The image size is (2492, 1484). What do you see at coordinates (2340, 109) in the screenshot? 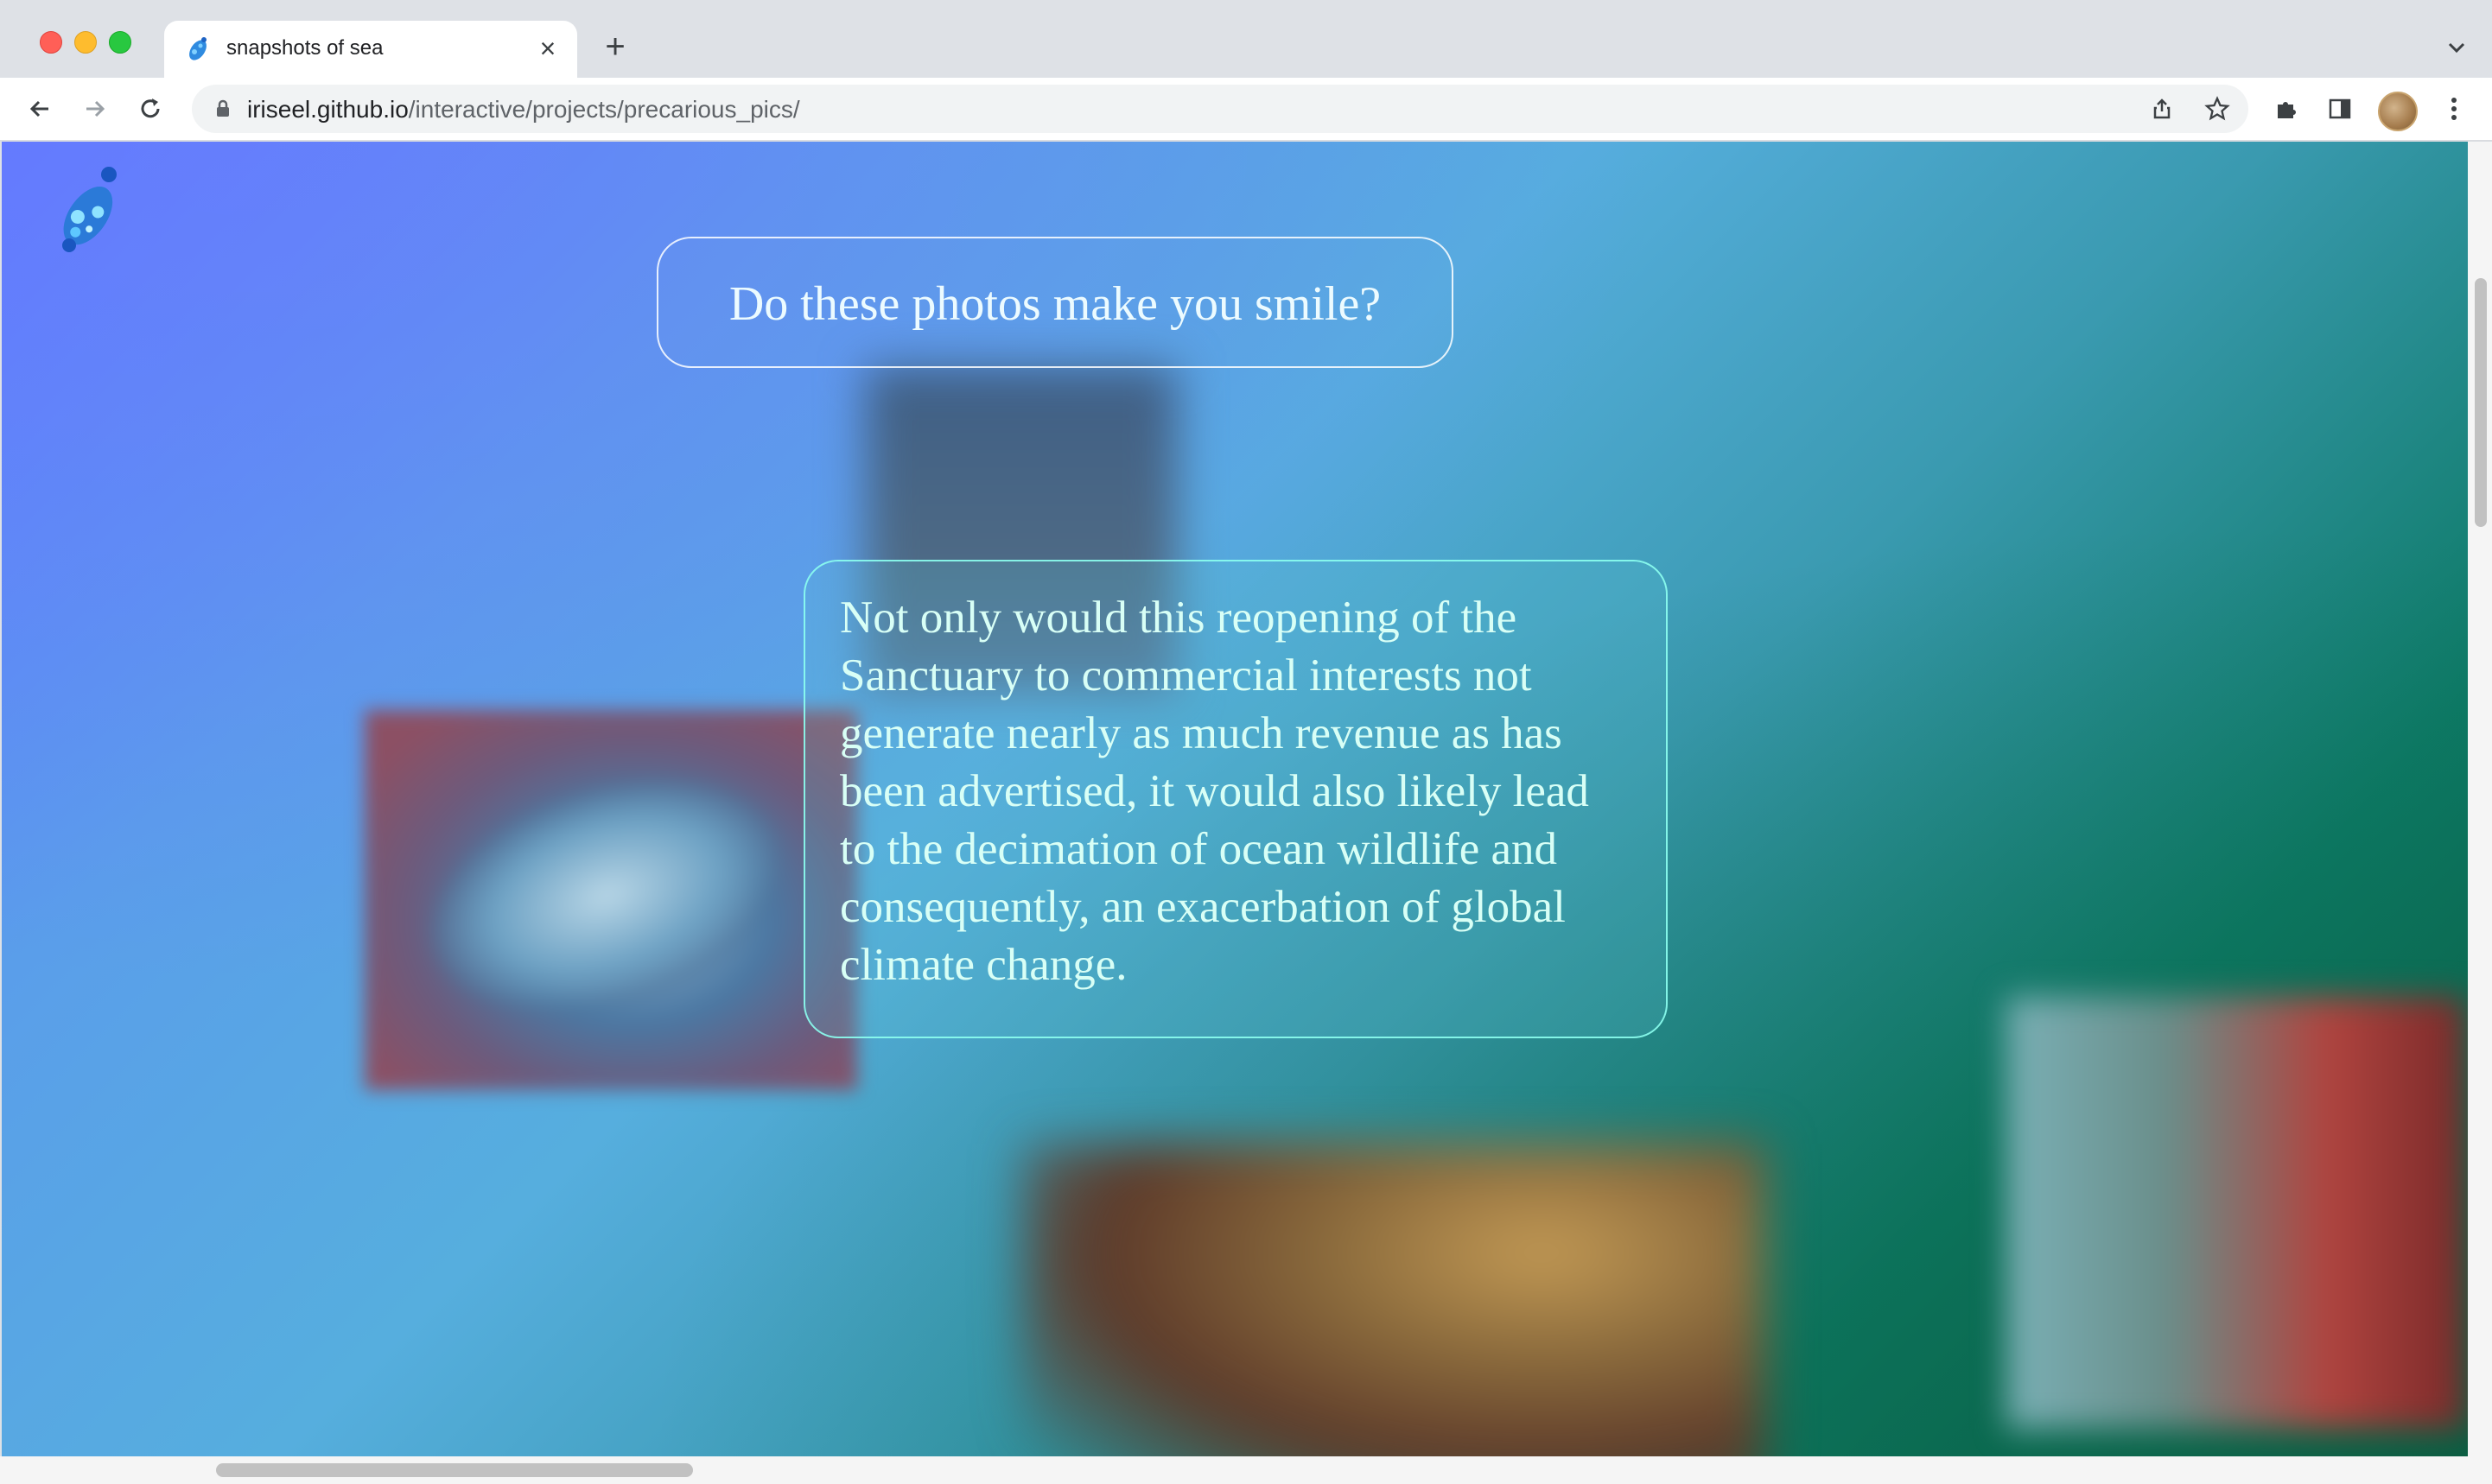
I see `side-panel-icon` at bounding box center [2340, 109].